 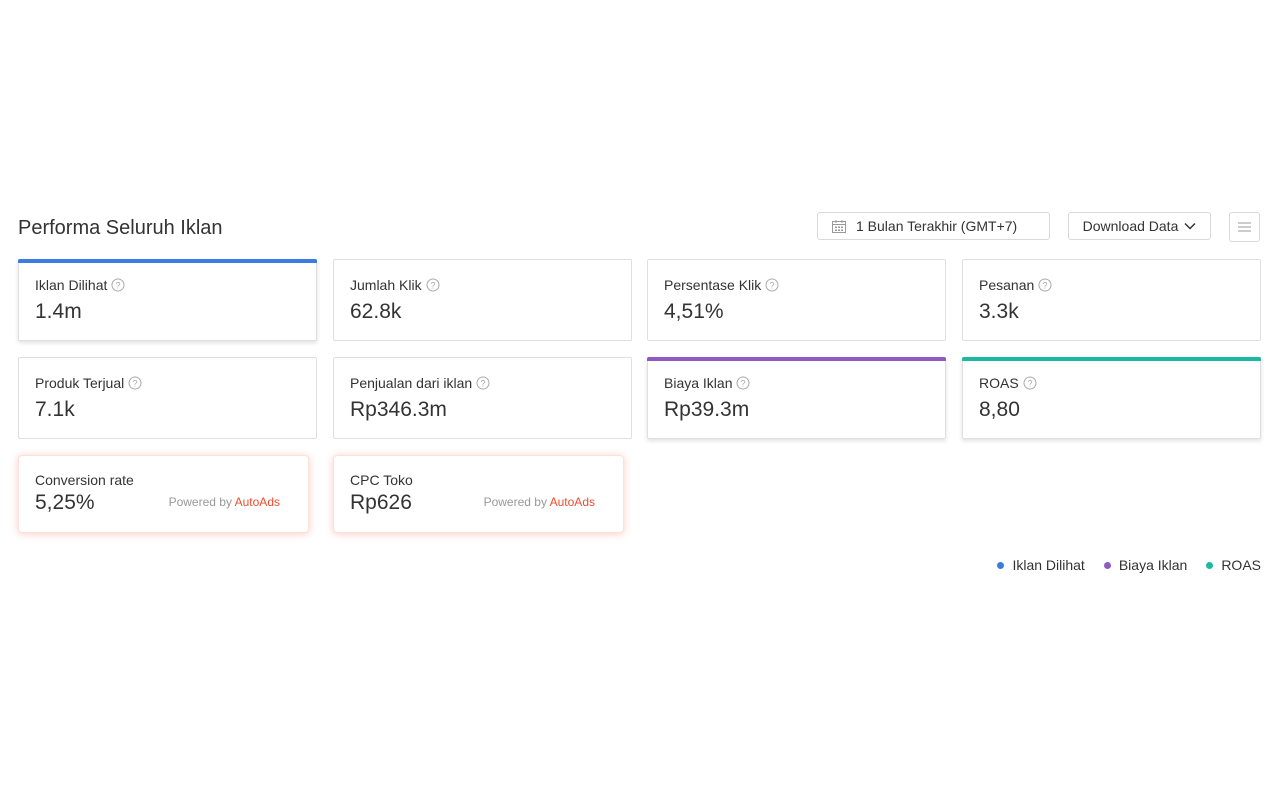 I want to click on download-data-label: Download Data, so click(x=1130, y=226).